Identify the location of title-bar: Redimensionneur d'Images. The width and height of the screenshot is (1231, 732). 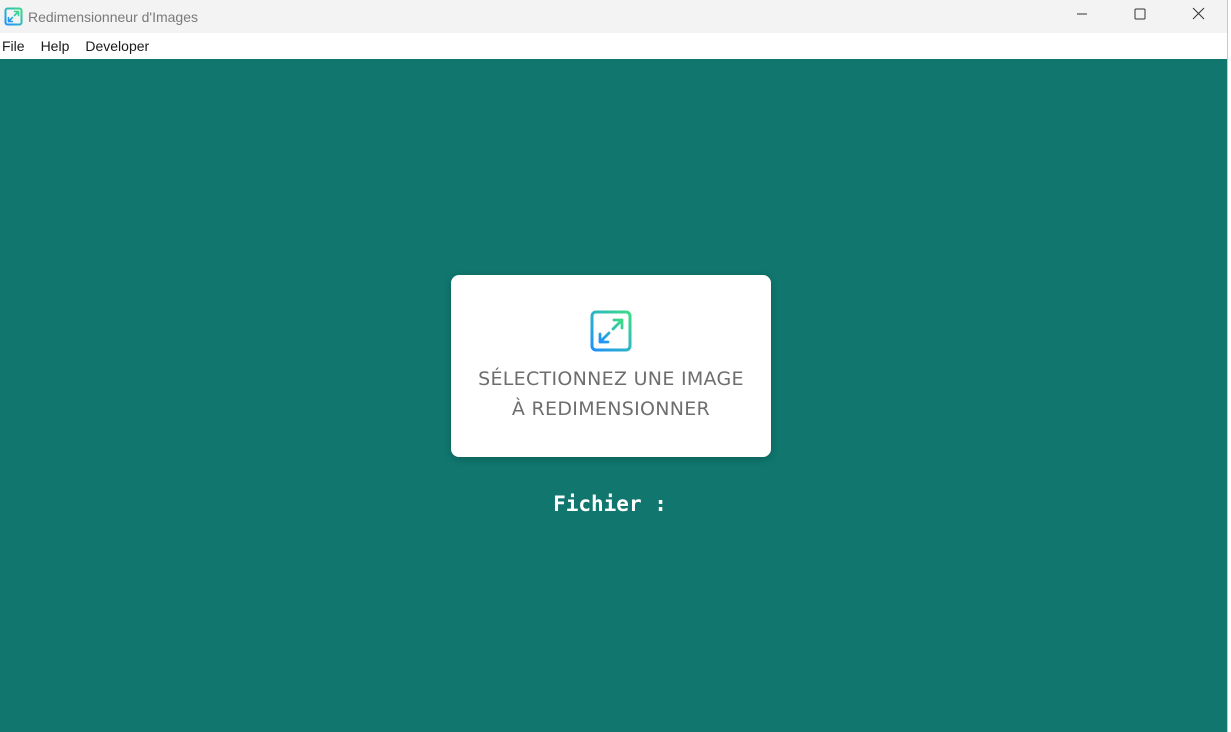
(613, 16).